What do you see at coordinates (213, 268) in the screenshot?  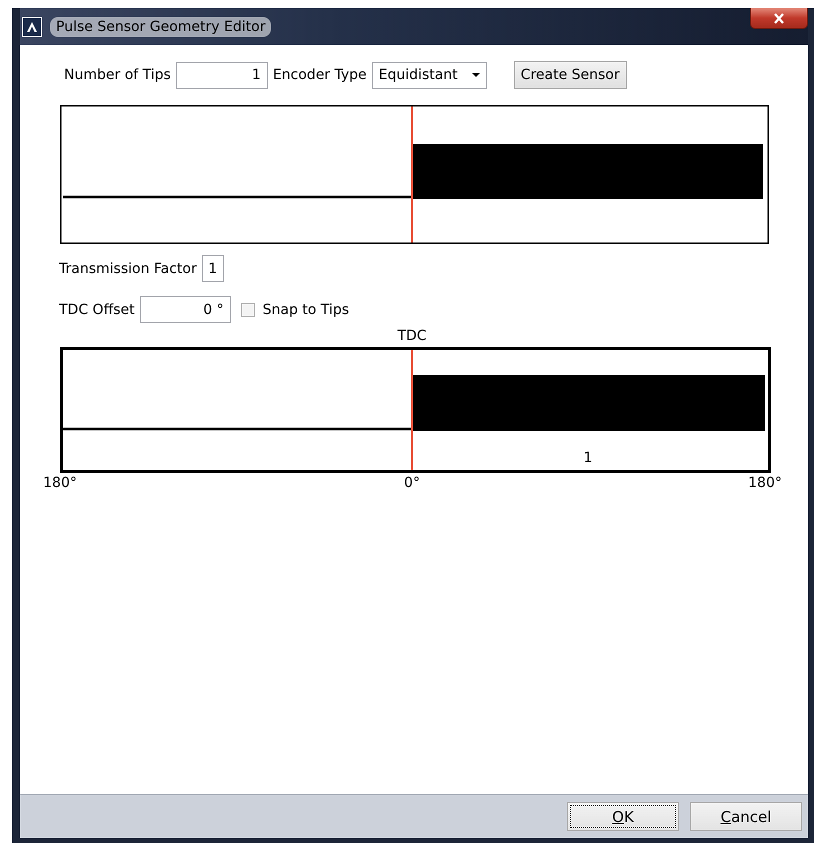 I see `transmission-input: 1` at bounding box center [213, 268].